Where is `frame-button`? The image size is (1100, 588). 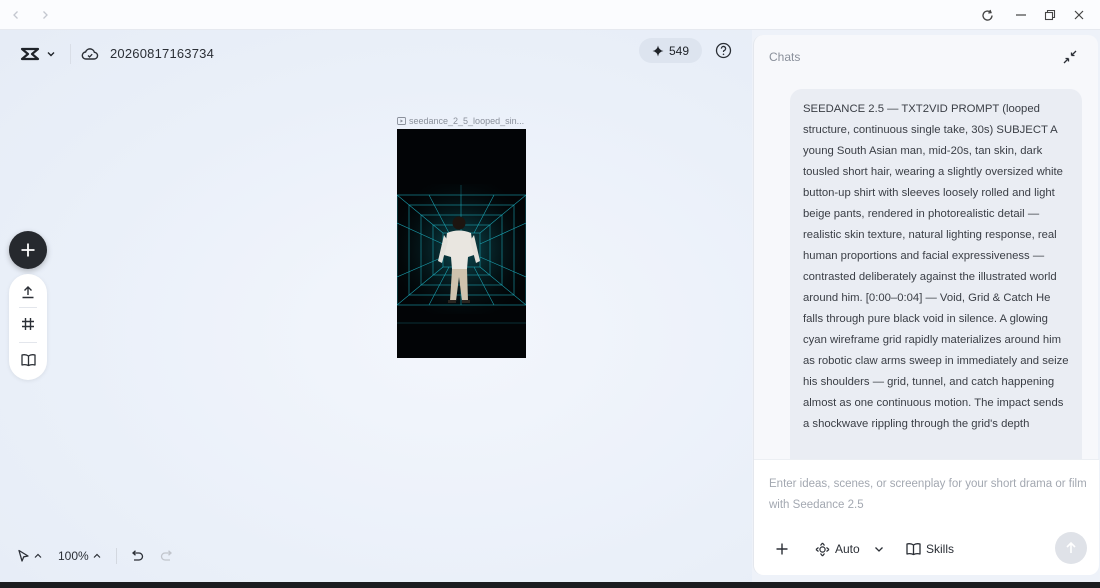
frame-button is located at coordinates (28, 324).